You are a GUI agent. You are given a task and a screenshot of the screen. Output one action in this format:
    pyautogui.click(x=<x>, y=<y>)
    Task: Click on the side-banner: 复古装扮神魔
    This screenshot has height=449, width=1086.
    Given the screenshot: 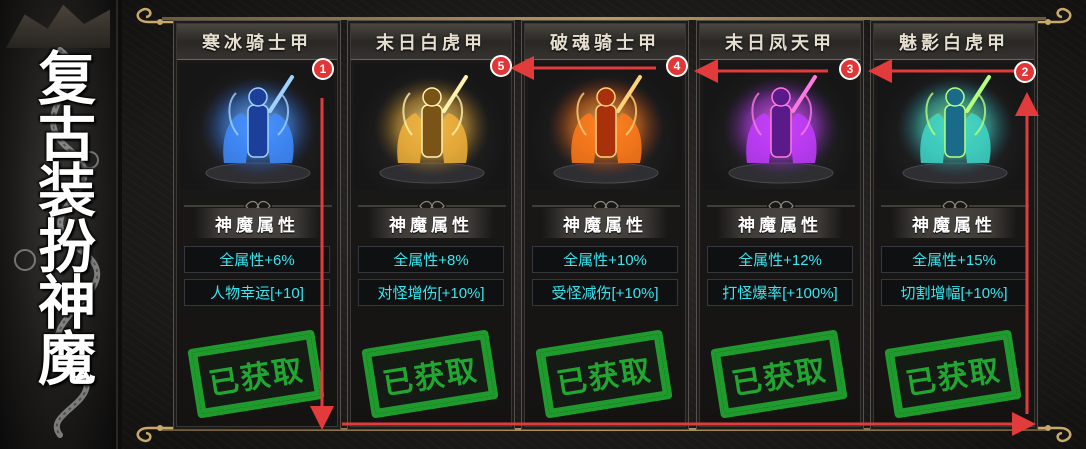 What is the action you would take?
    pyautogui.click(x=59, y=224)
    